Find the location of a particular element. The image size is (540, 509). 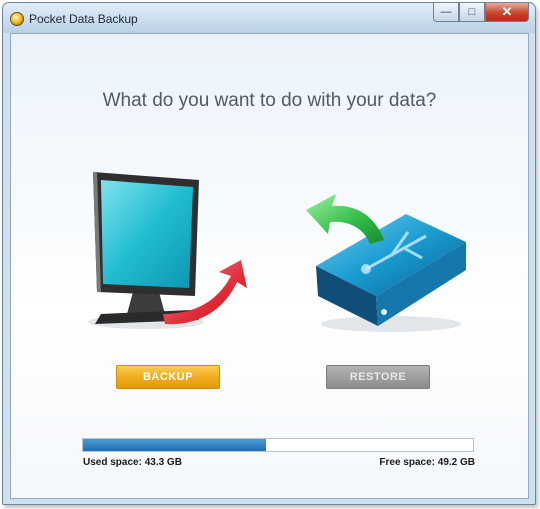

storage-usage-fill is located at coordinates (174, 445).